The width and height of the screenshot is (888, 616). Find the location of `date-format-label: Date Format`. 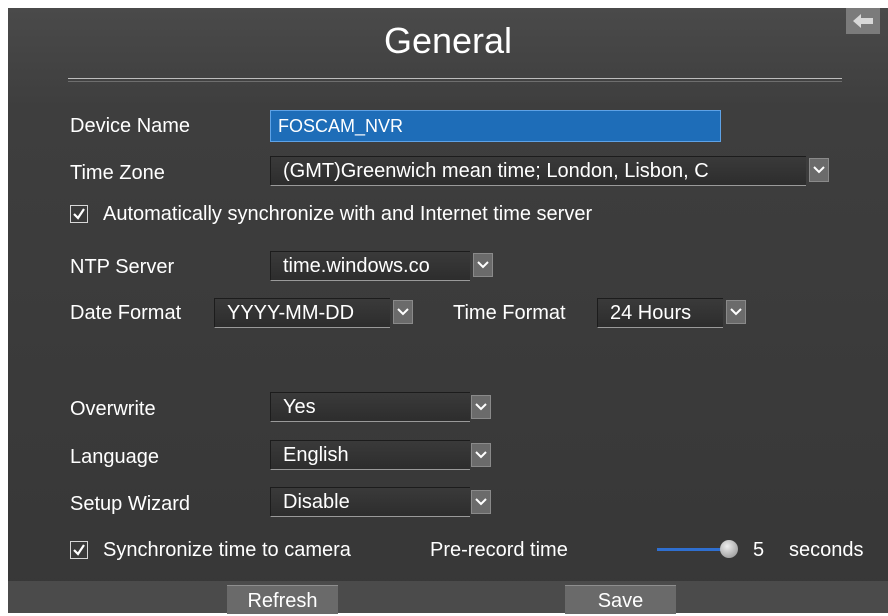

date-format-label: Date Format is located at coordinates (126, 313).